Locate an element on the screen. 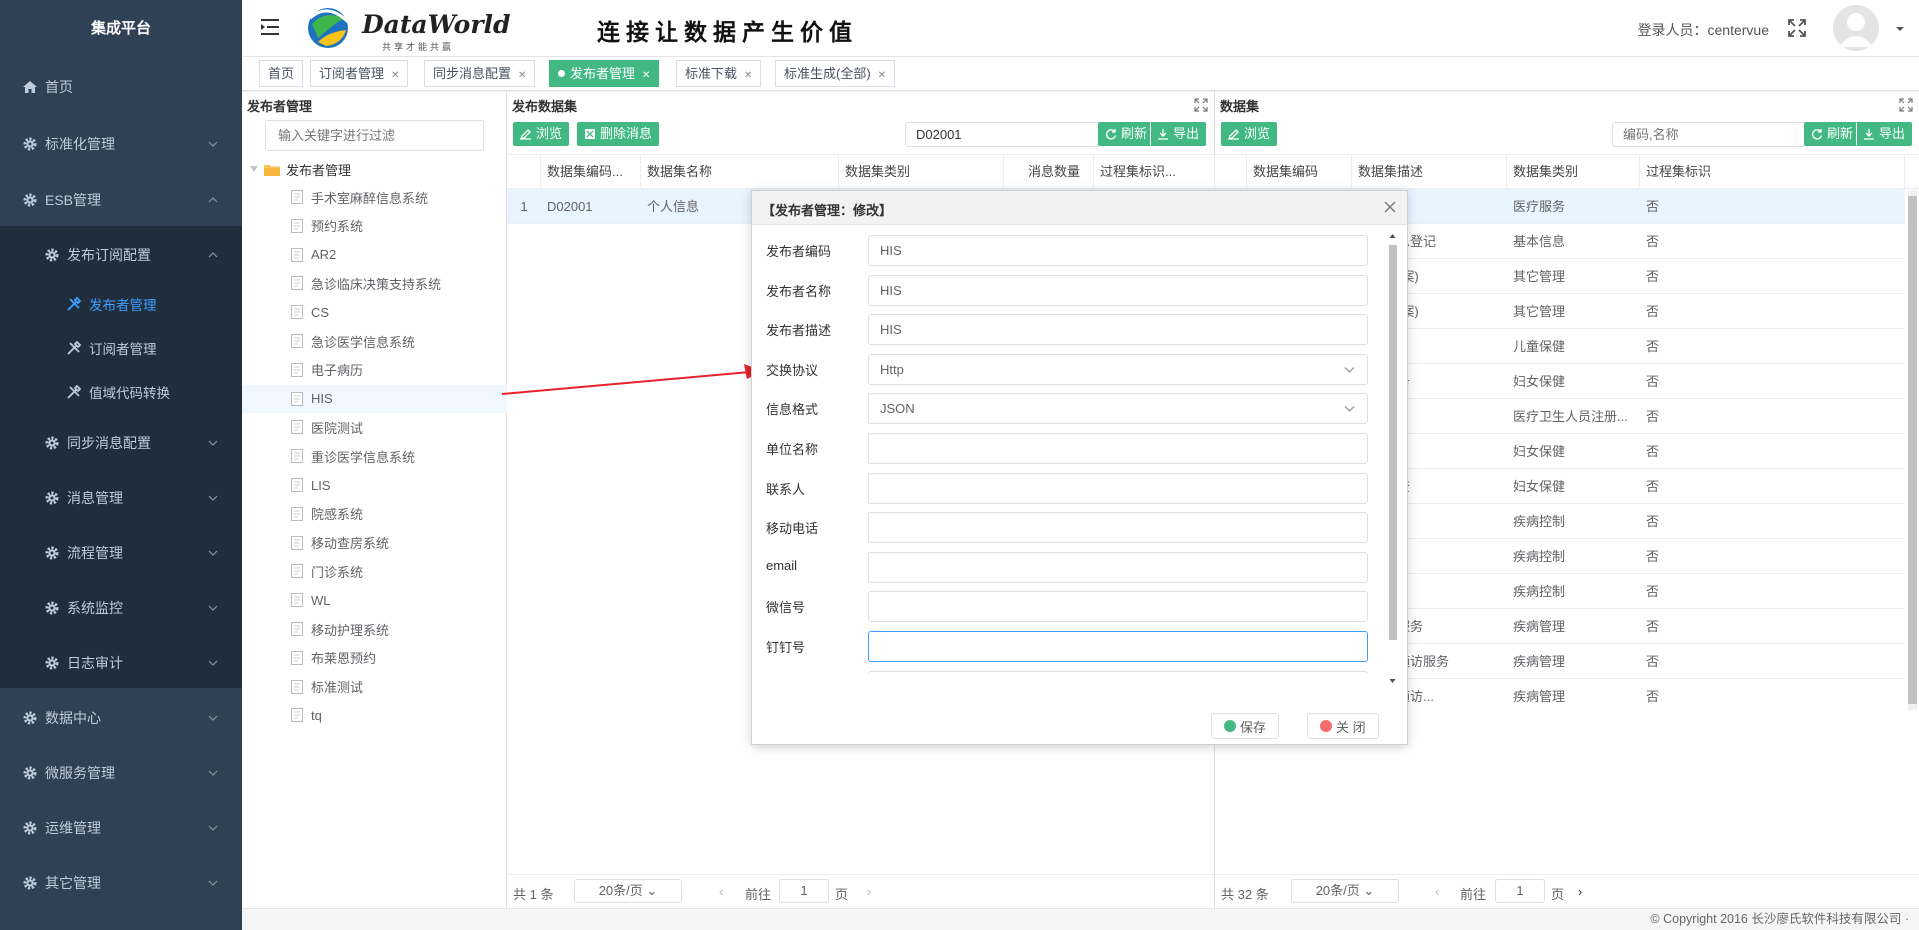 The image size is (1919, 930). tab-standard-download: 标准下载 ✕ is located at coordinates (719, 73).